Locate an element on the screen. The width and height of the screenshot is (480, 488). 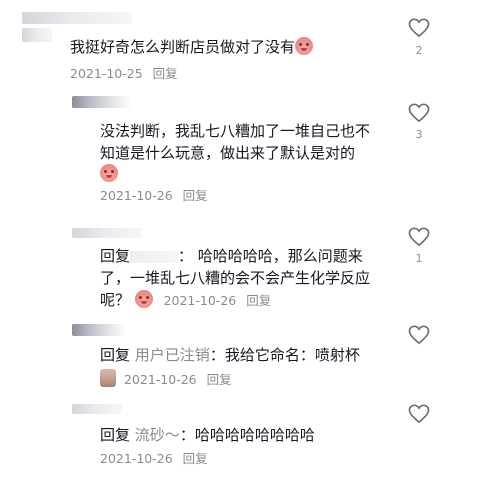
comment-text-line3: 呢？ 2021-10-26 回复 is located at coordinates (186, 299).